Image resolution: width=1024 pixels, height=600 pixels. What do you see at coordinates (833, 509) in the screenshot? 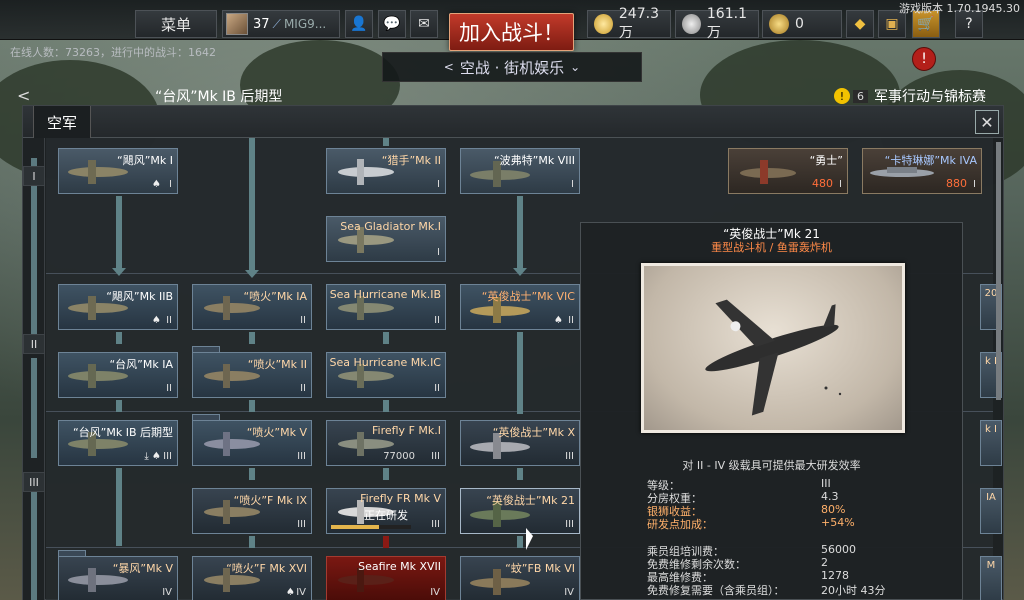
I see `stat-value: 80%` at bounding box center [833, 509].